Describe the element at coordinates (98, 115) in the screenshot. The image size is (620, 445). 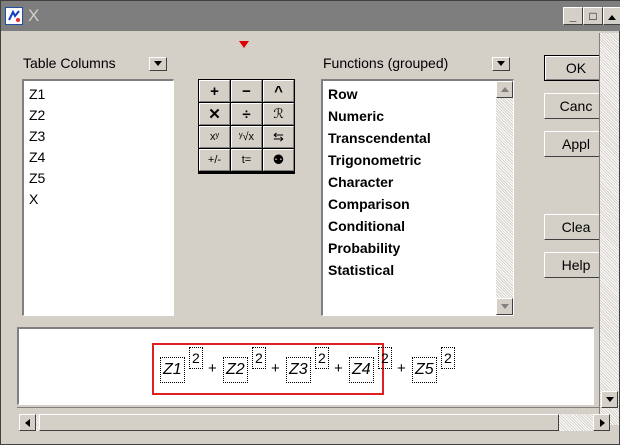
I see `column-item: Z2` at that location.